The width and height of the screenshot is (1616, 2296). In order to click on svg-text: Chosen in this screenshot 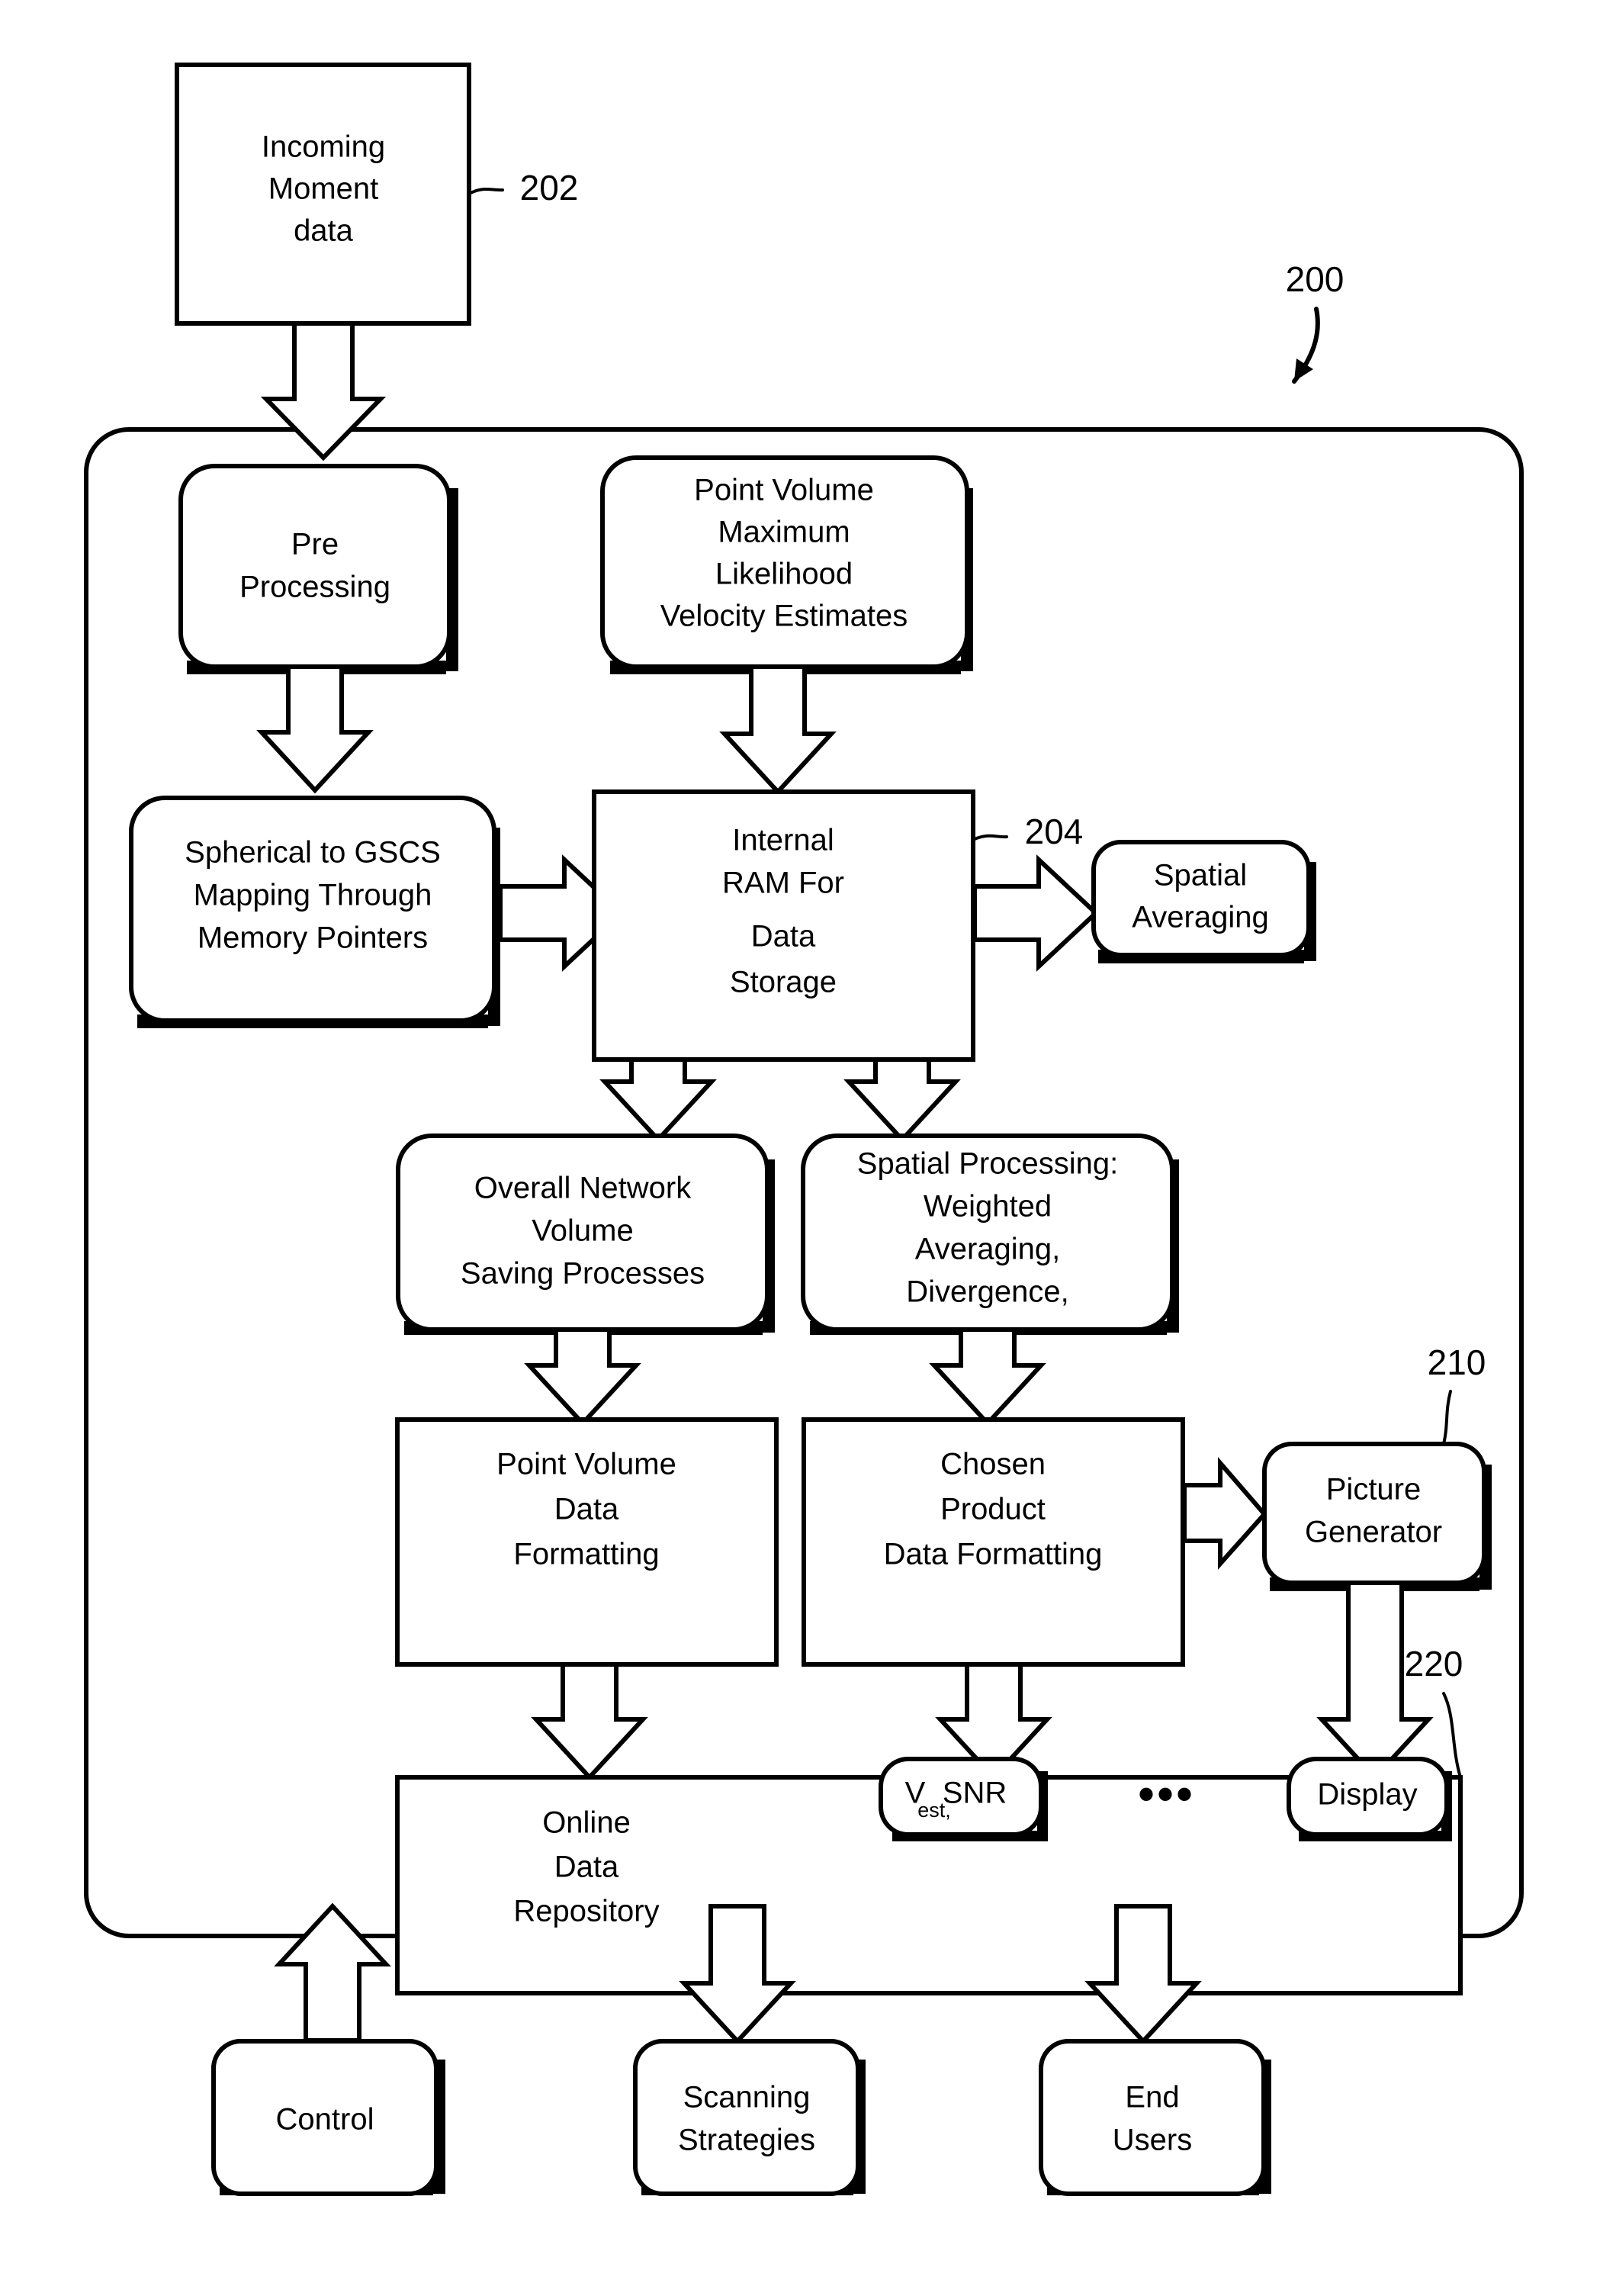, I will do `click(993, 1465)`.